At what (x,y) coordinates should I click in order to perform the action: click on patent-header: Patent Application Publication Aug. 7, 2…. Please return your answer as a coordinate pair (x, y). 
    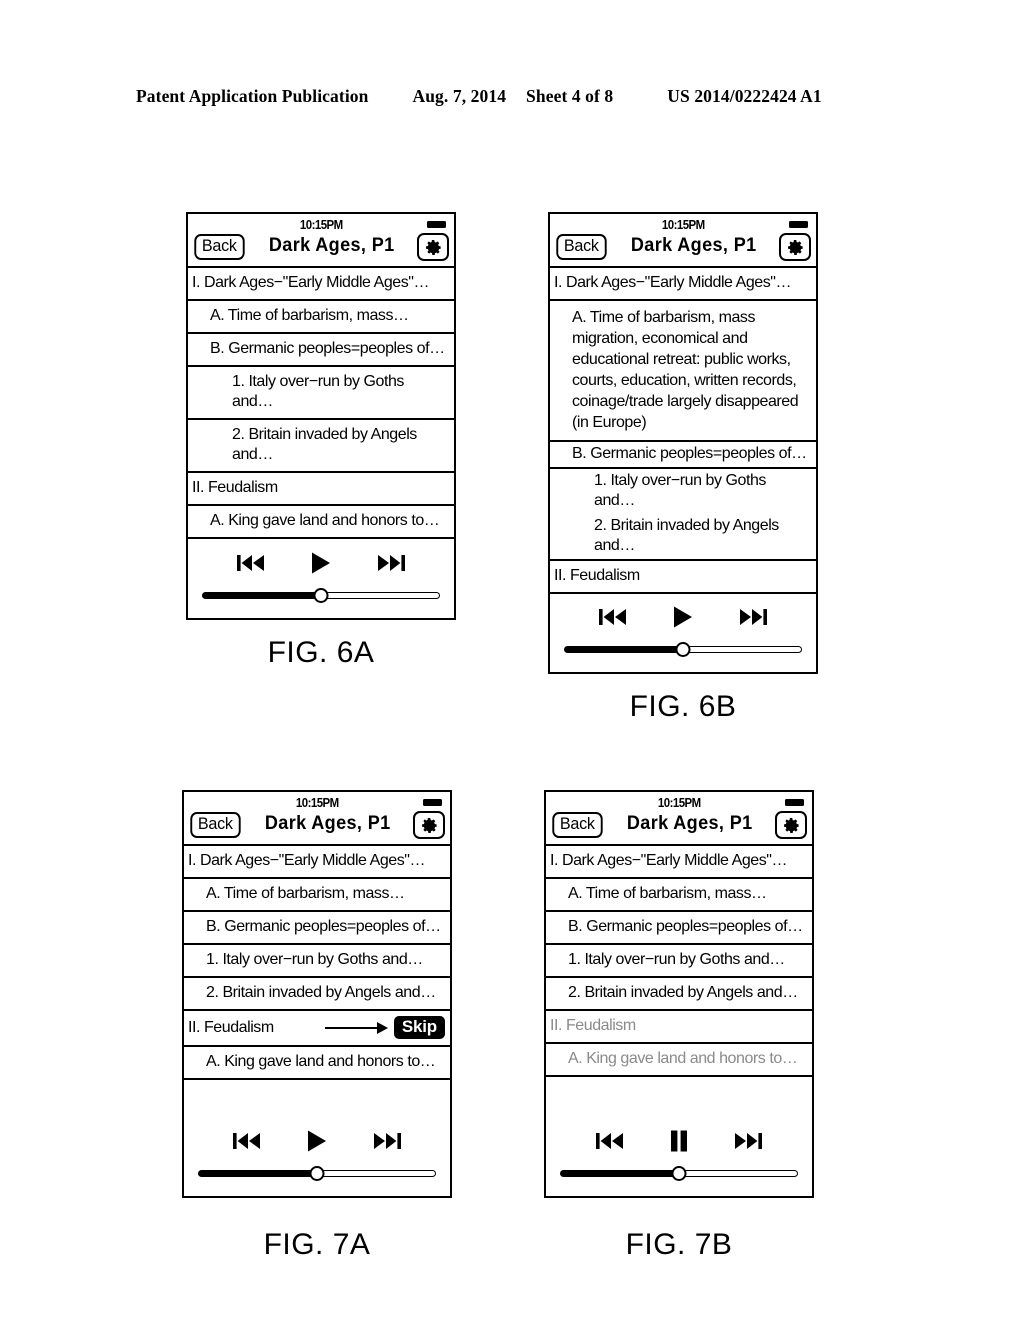
    Looking at the image, I should click on (512, 96).